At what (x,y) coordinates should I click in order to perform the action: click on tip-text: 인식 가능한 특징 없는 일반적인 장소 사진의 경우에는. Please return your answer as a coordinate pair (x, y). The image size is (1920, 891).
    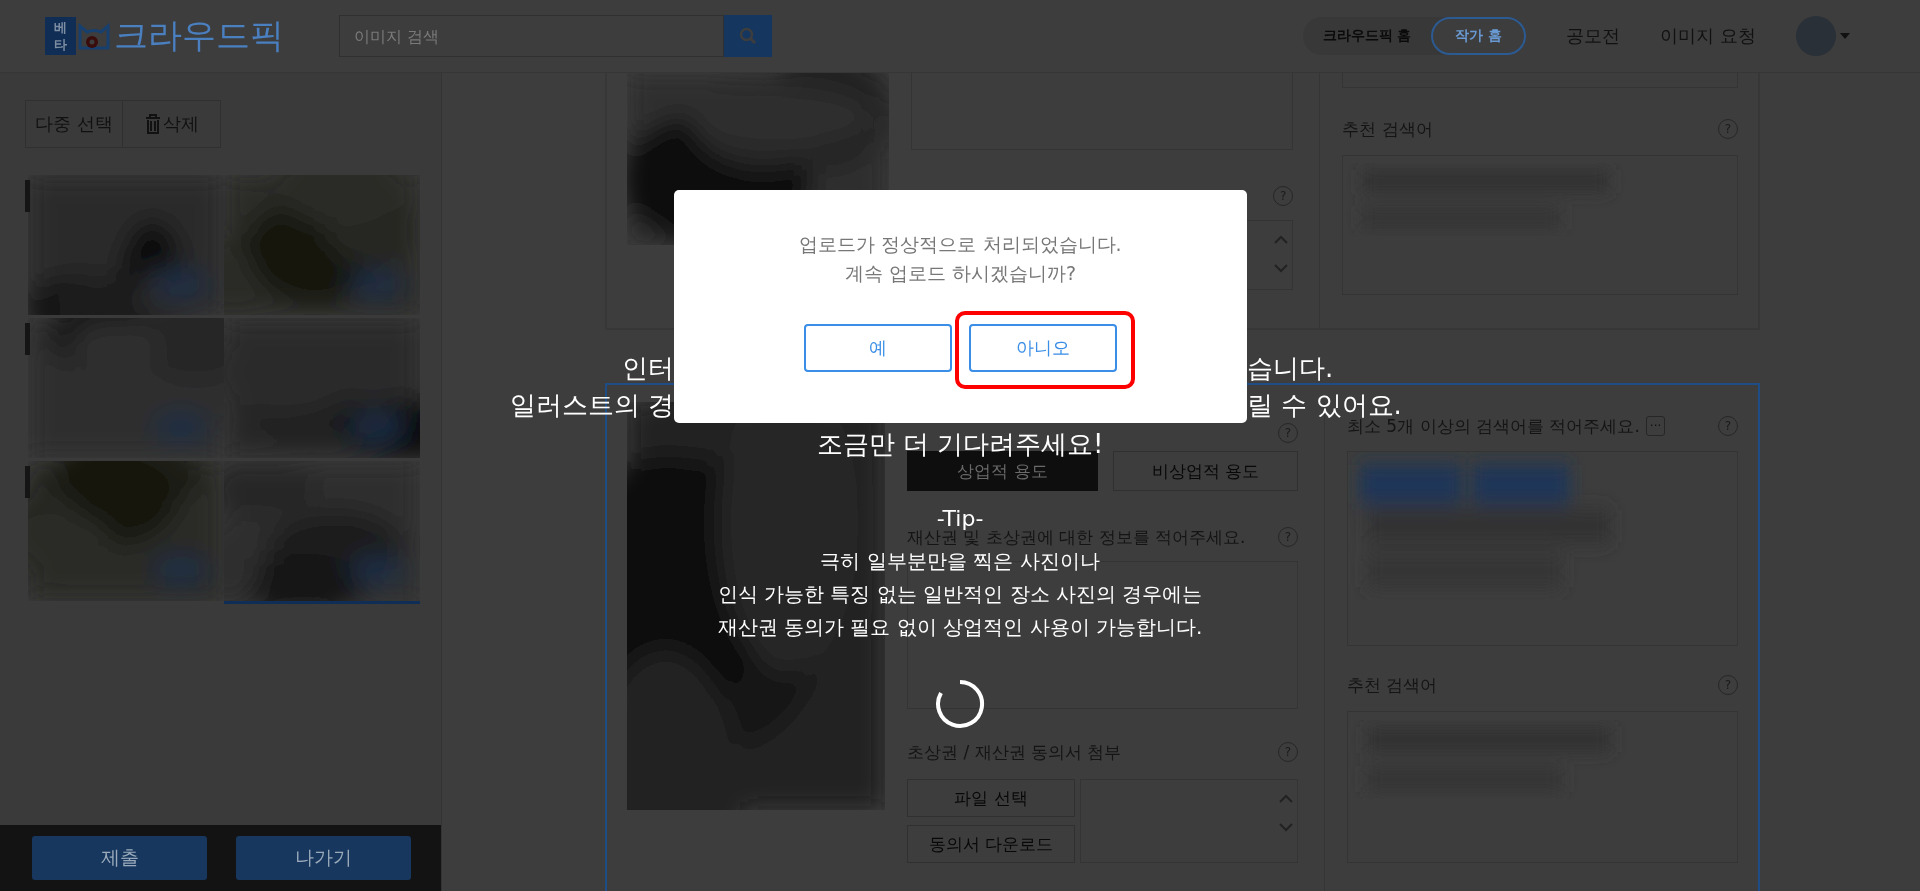
    Looking at the image, I should click on (960, 594).